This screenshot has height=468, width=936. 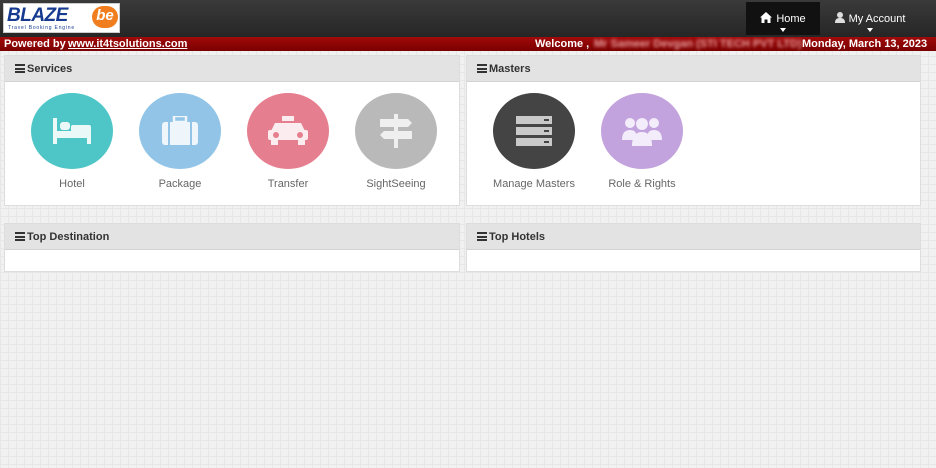 I want to click on current-date: Monday, March 13, 2023, so click(x=865, y=44).